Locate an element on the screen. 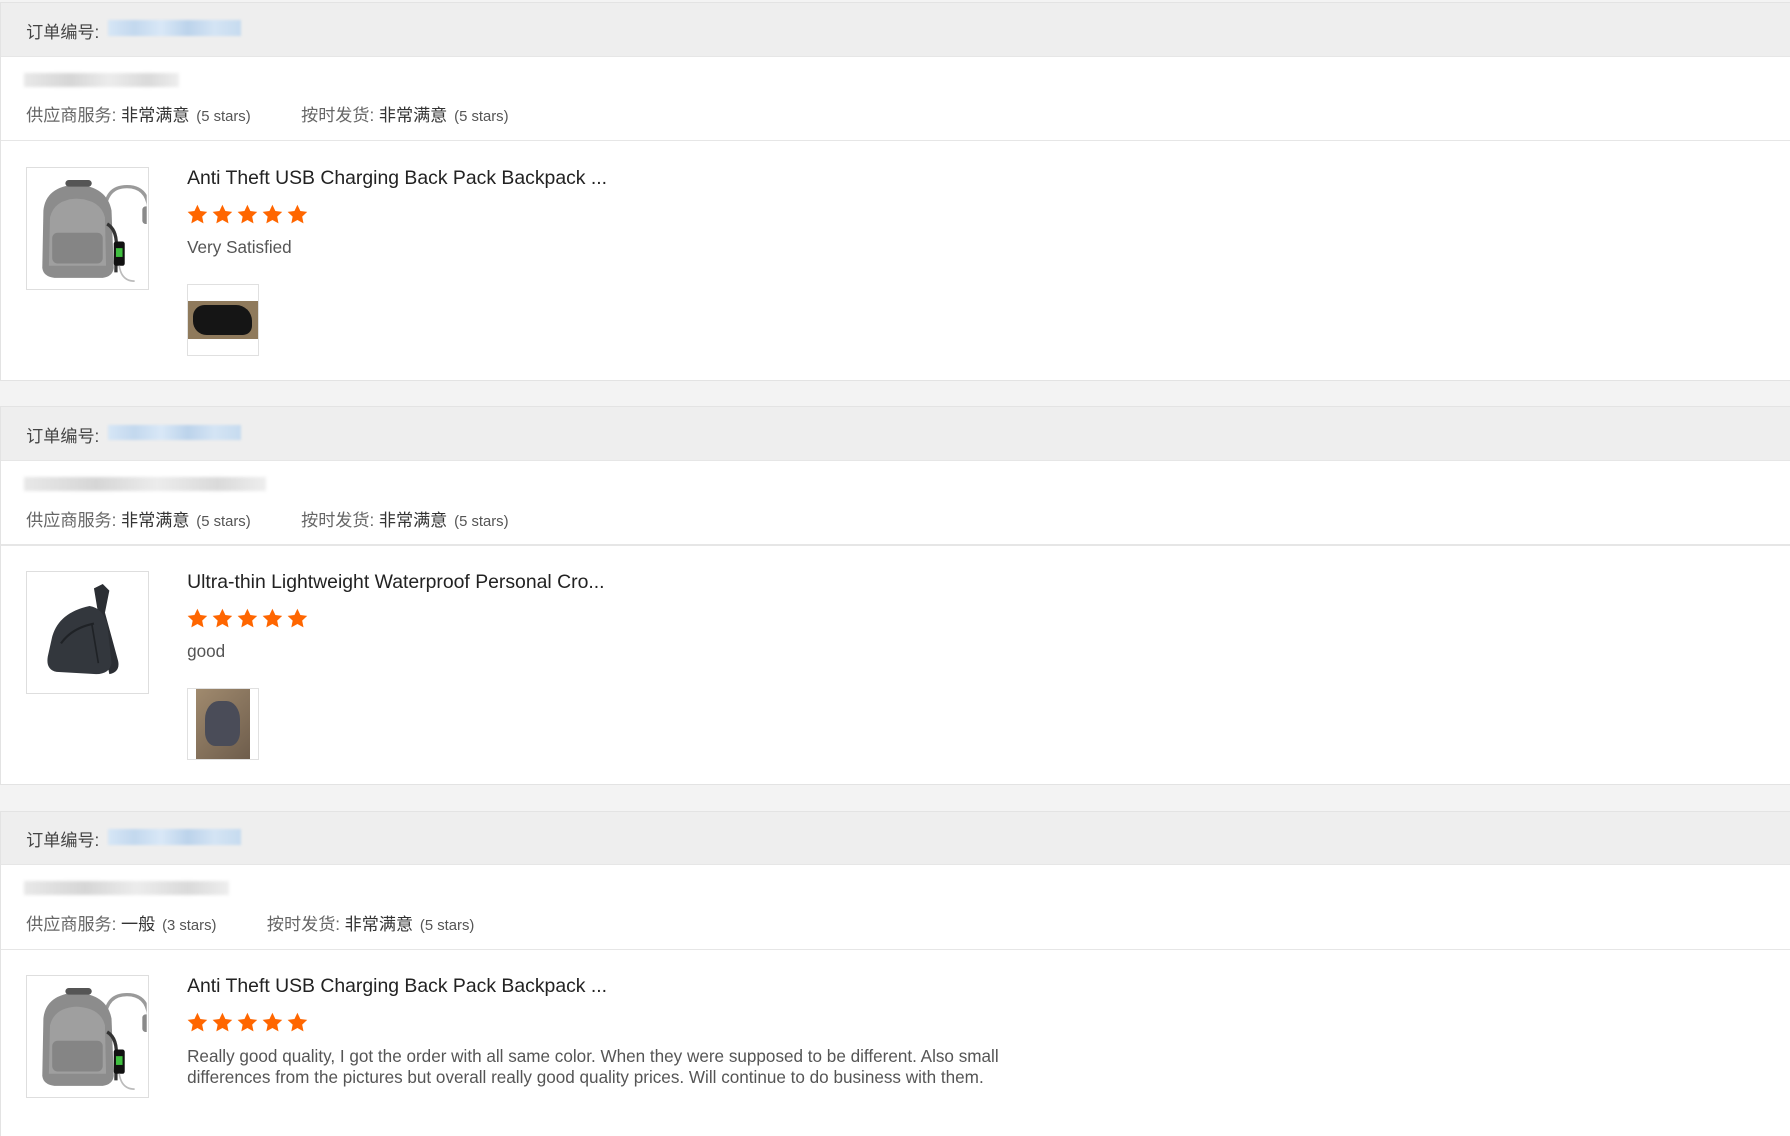 Image resolution: width=1790 pixels, height=1136 pixels. seller-ratings: 供应商服务: 一般 (3 stars) 按时发货: 非常满意 (5 stars) is located at coordinates (273, 922).